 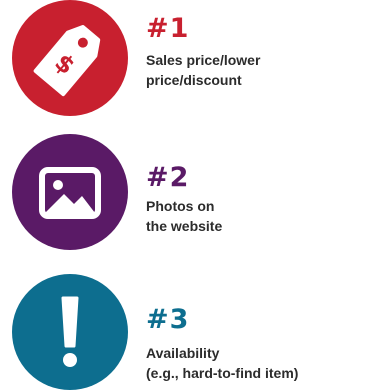 I want to click on rank-label: #1, so click(x=168, y=28).